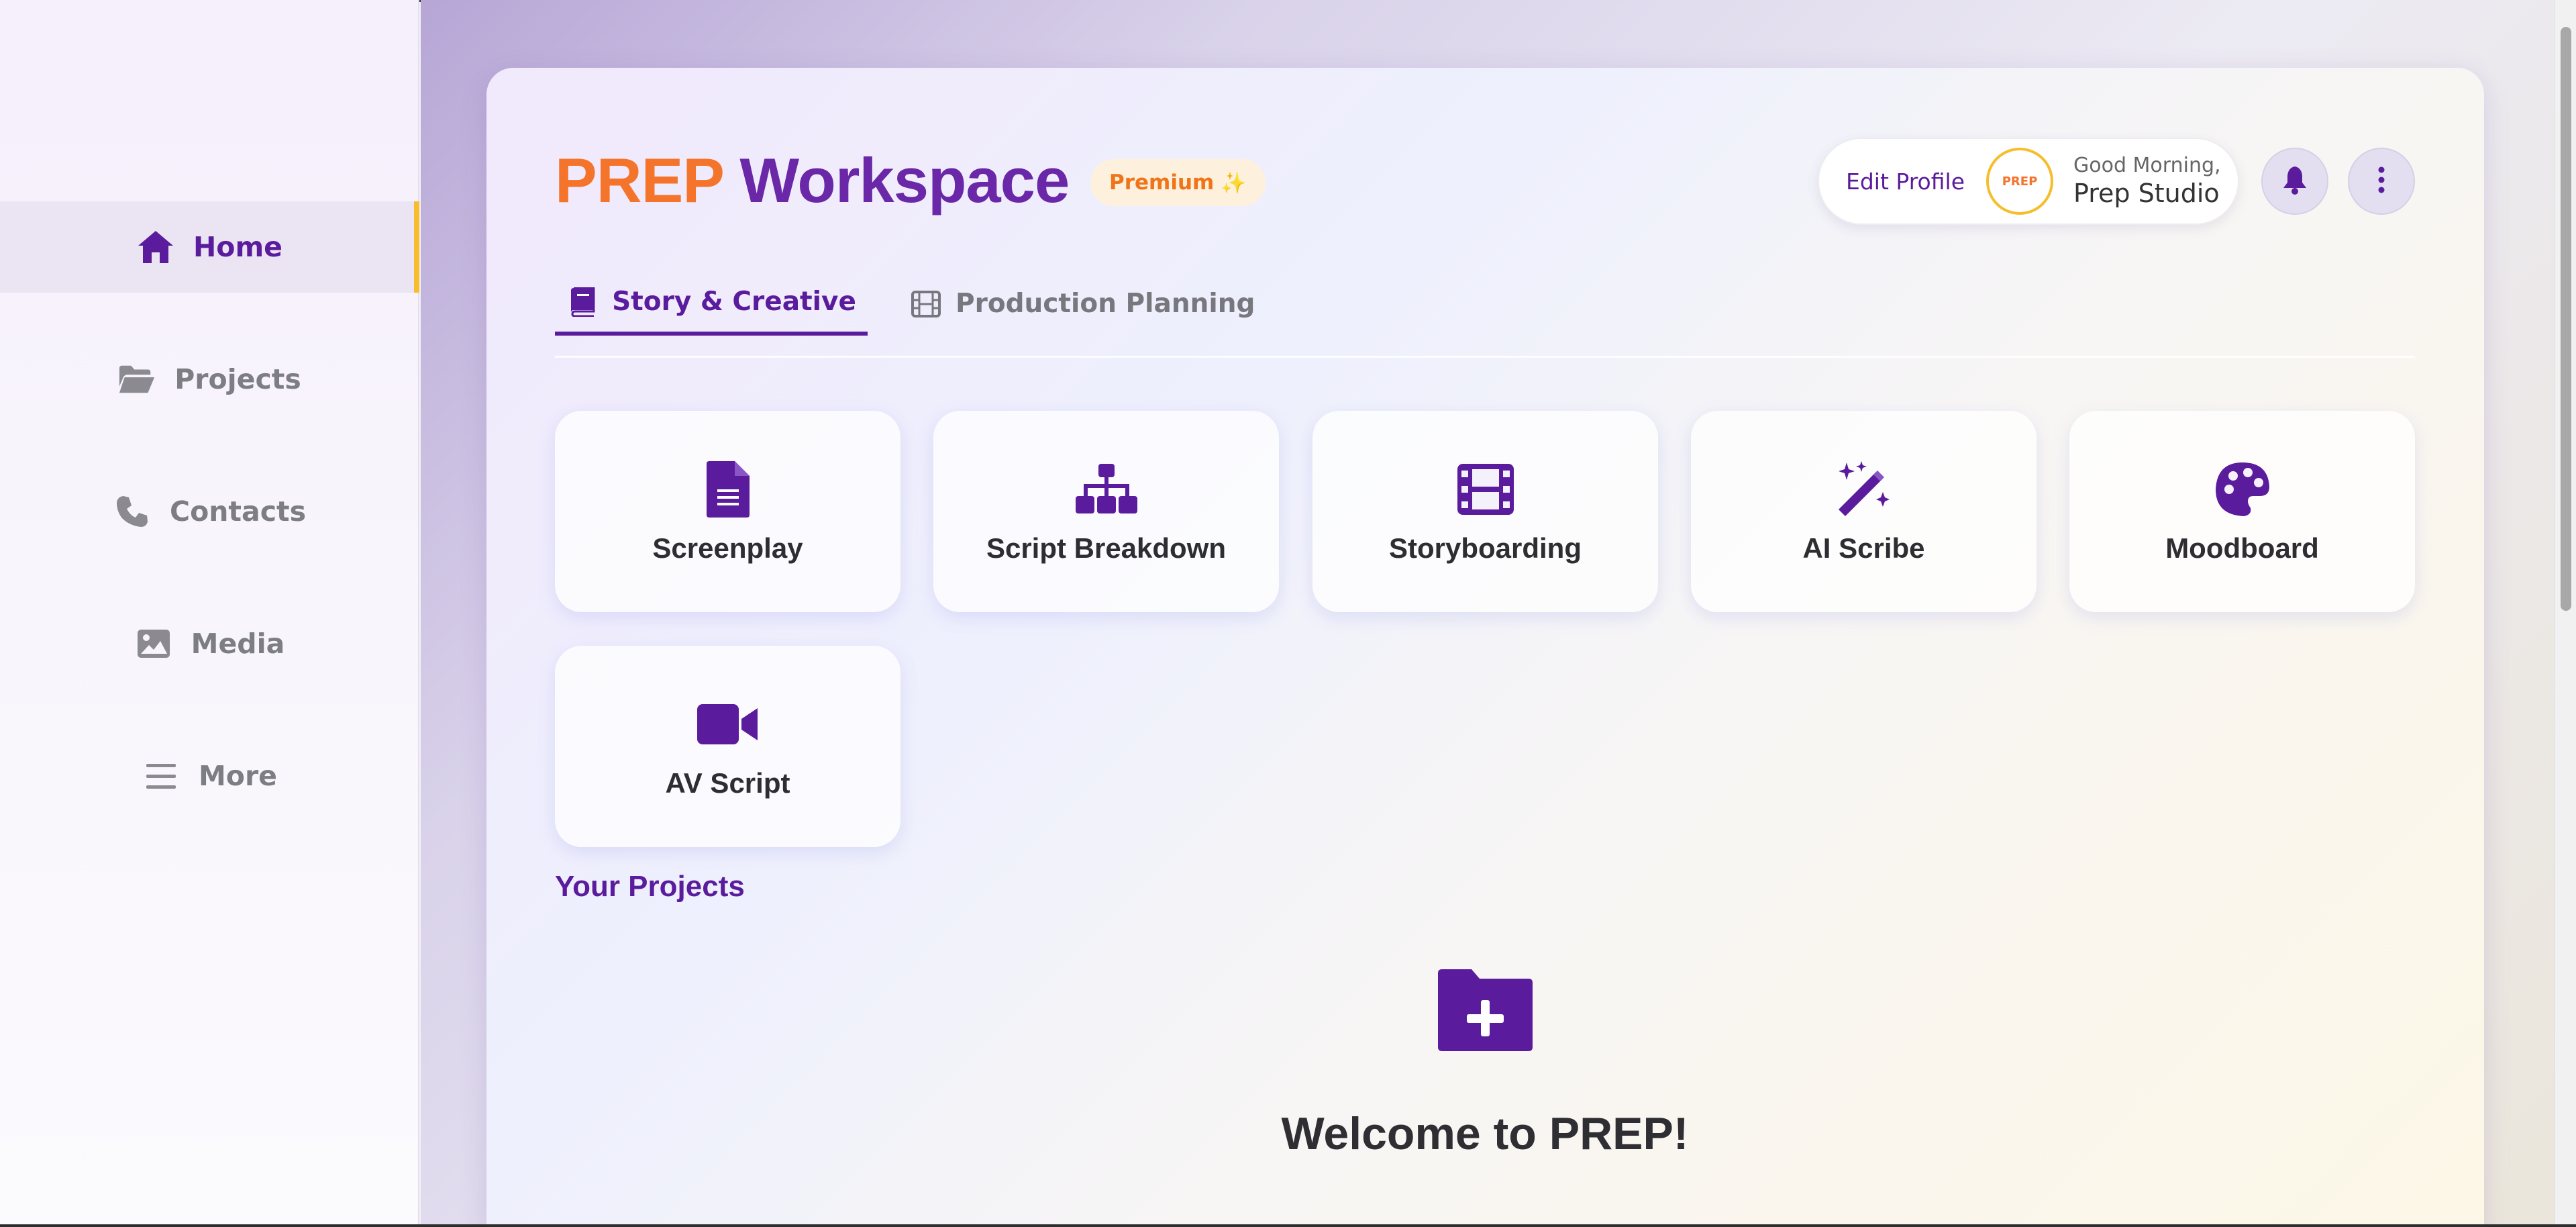 The width and height of the screenshot is (2576, 1227). Describe the element at coordinates (1288, 1225) in the screenshot. I see `window-bottom-border` at that location.